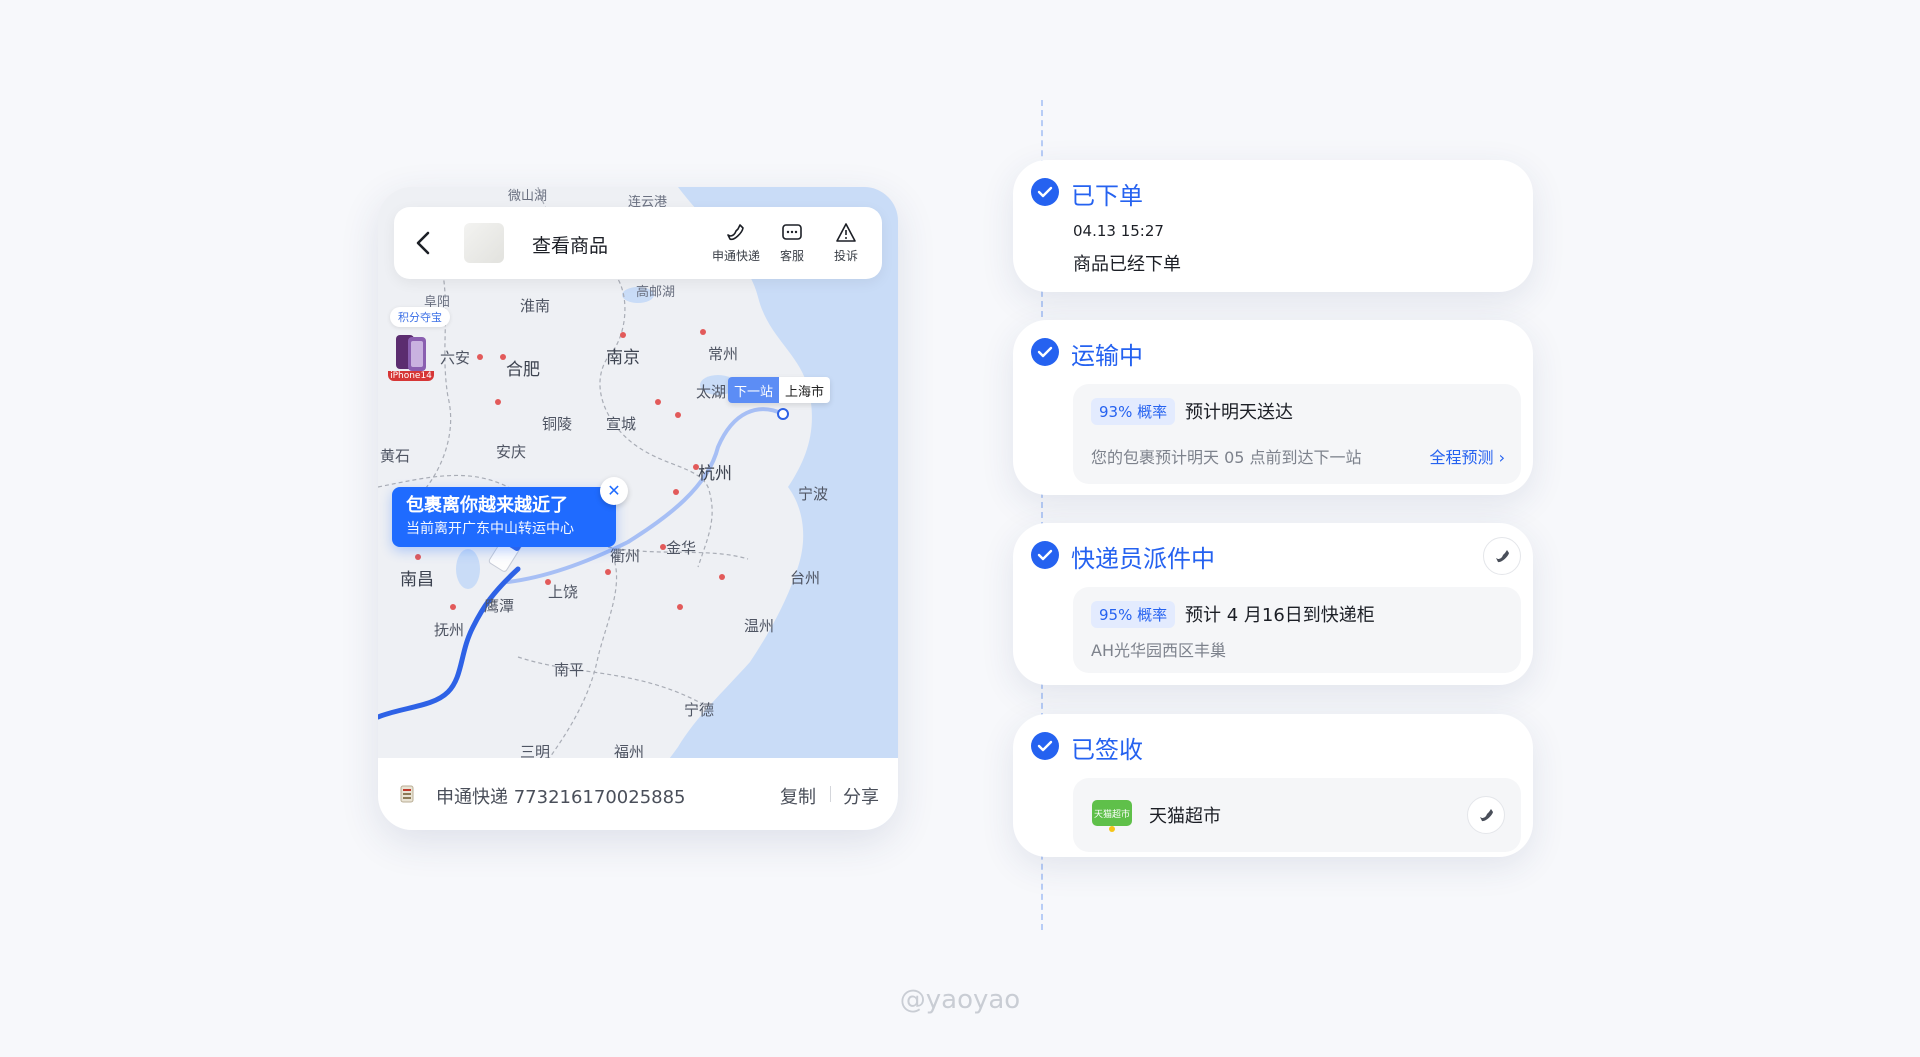 This screenshot has height=1057, width=1920. Describe the element at coordinates (570, 244) in the screenshot. I see `view-product-link: 查看商品` at that location.